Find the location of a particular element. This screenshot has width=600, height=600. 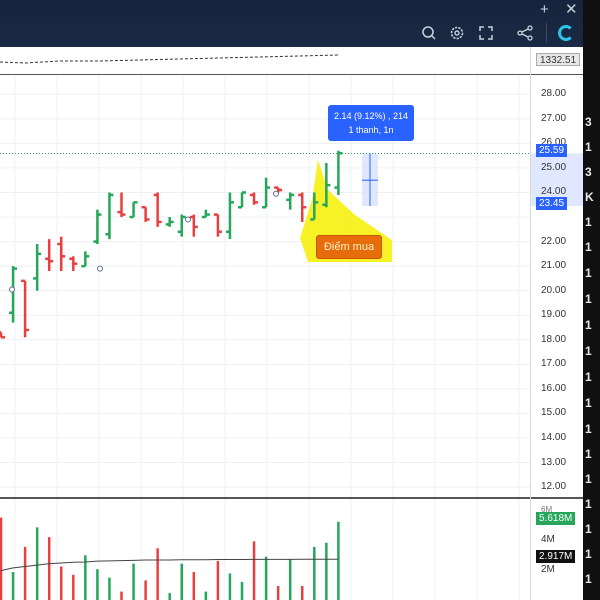

range-low-tag: 23.45 is located at coordinates (552, 203).